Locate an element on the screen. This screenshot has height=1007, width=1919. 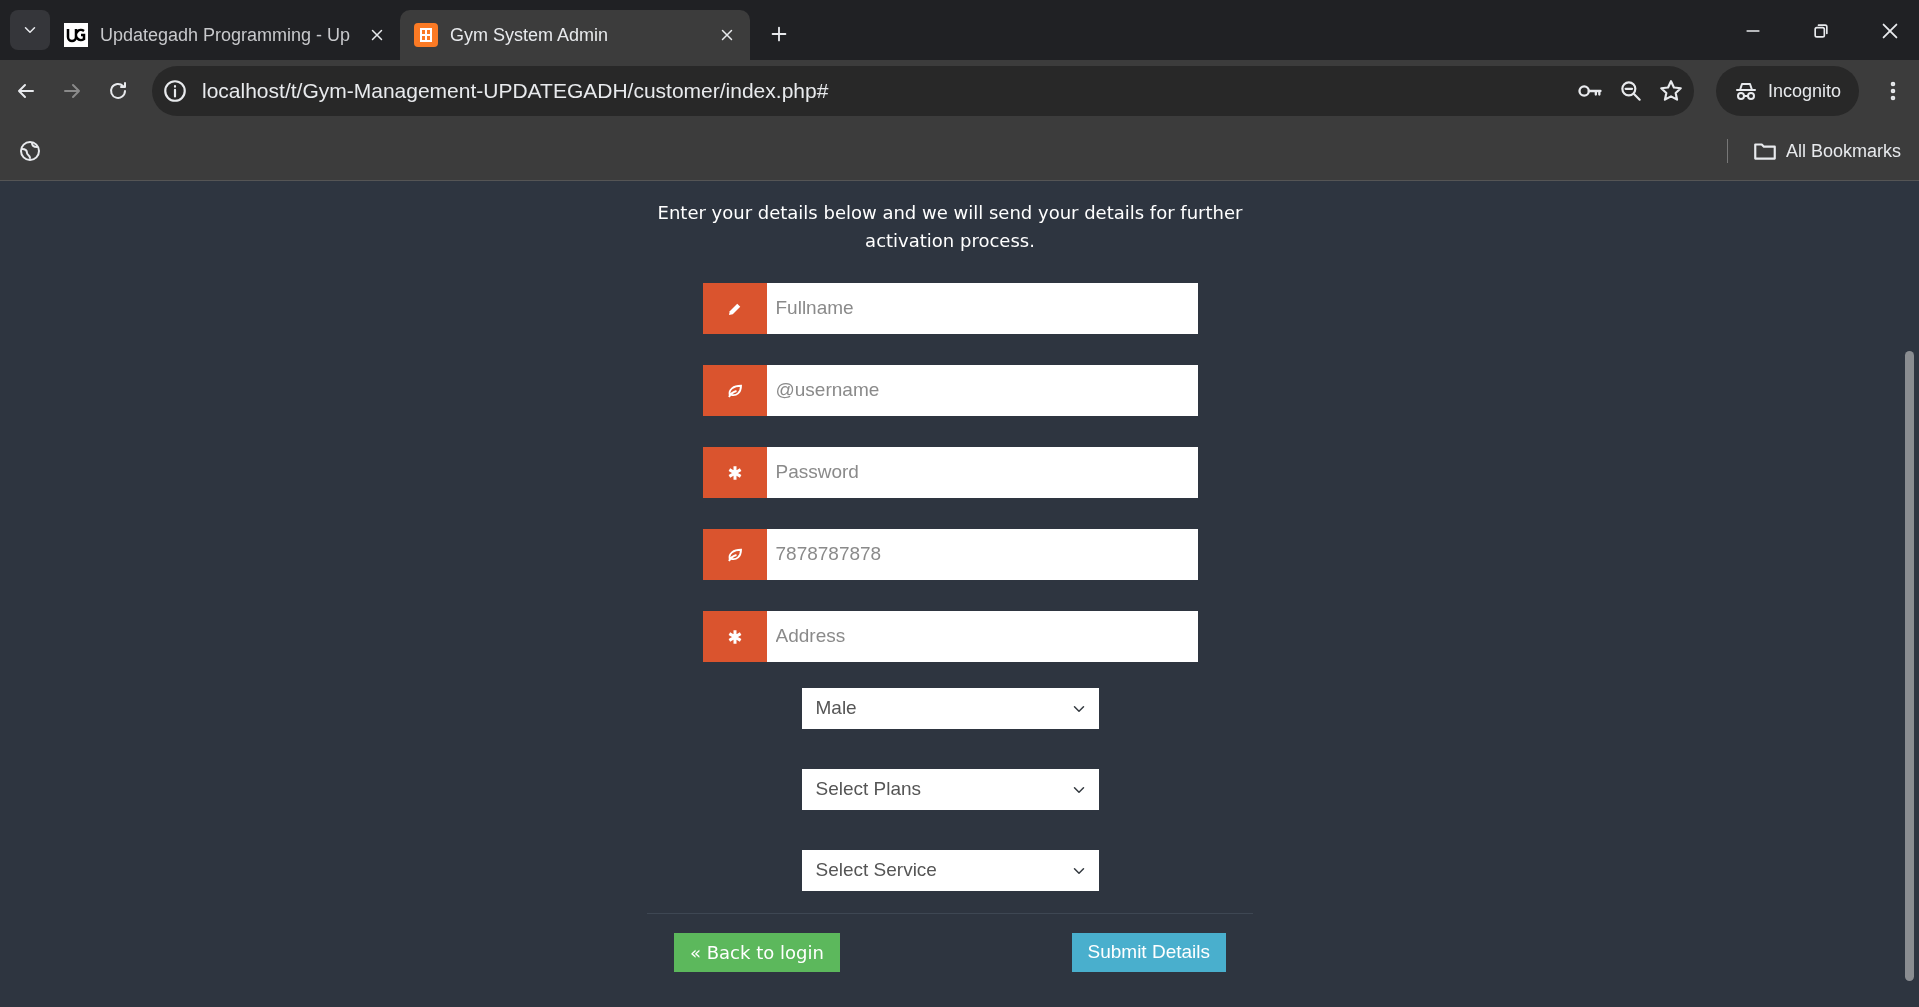
tab-title: Updategadh Programming - Up is located at coordinates (226, 35).